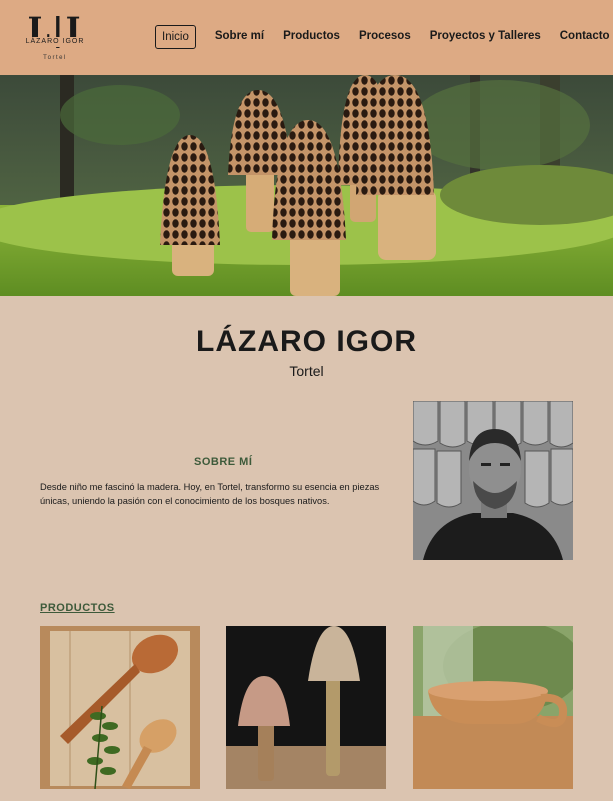 The width and height of the screenshot is (613, 801). Describe the element at coordinates (239, 37) in the screenshot. I see `nav-sobre-mi: Sobre mí` at that location.